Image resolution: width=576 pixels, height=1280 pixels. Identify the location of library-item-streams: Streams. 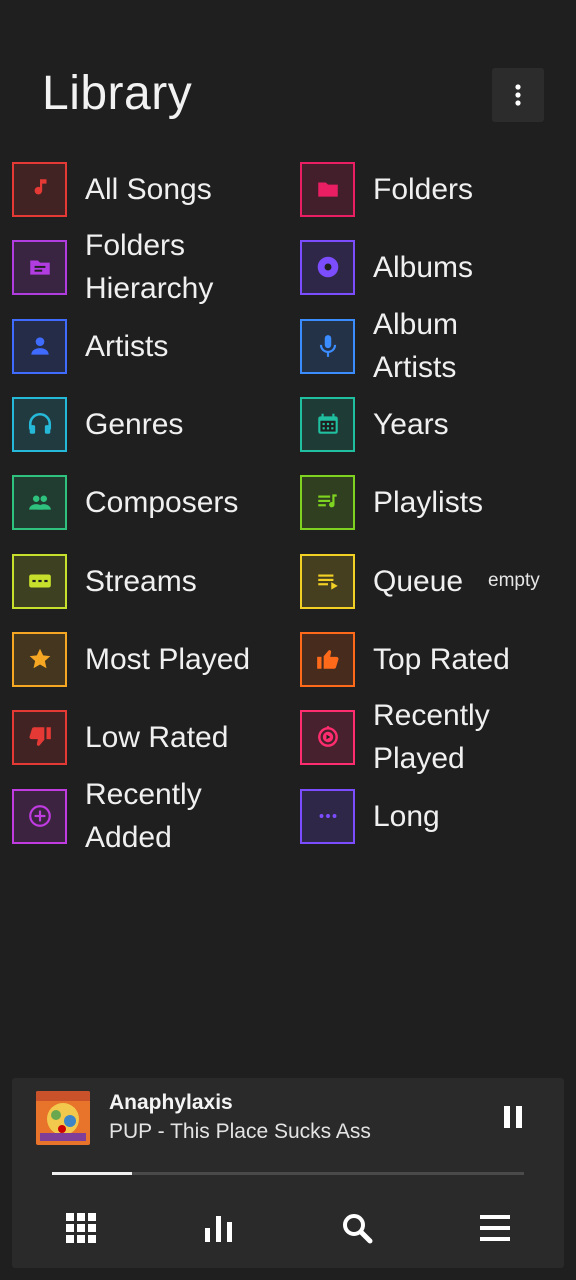
(147, 581).